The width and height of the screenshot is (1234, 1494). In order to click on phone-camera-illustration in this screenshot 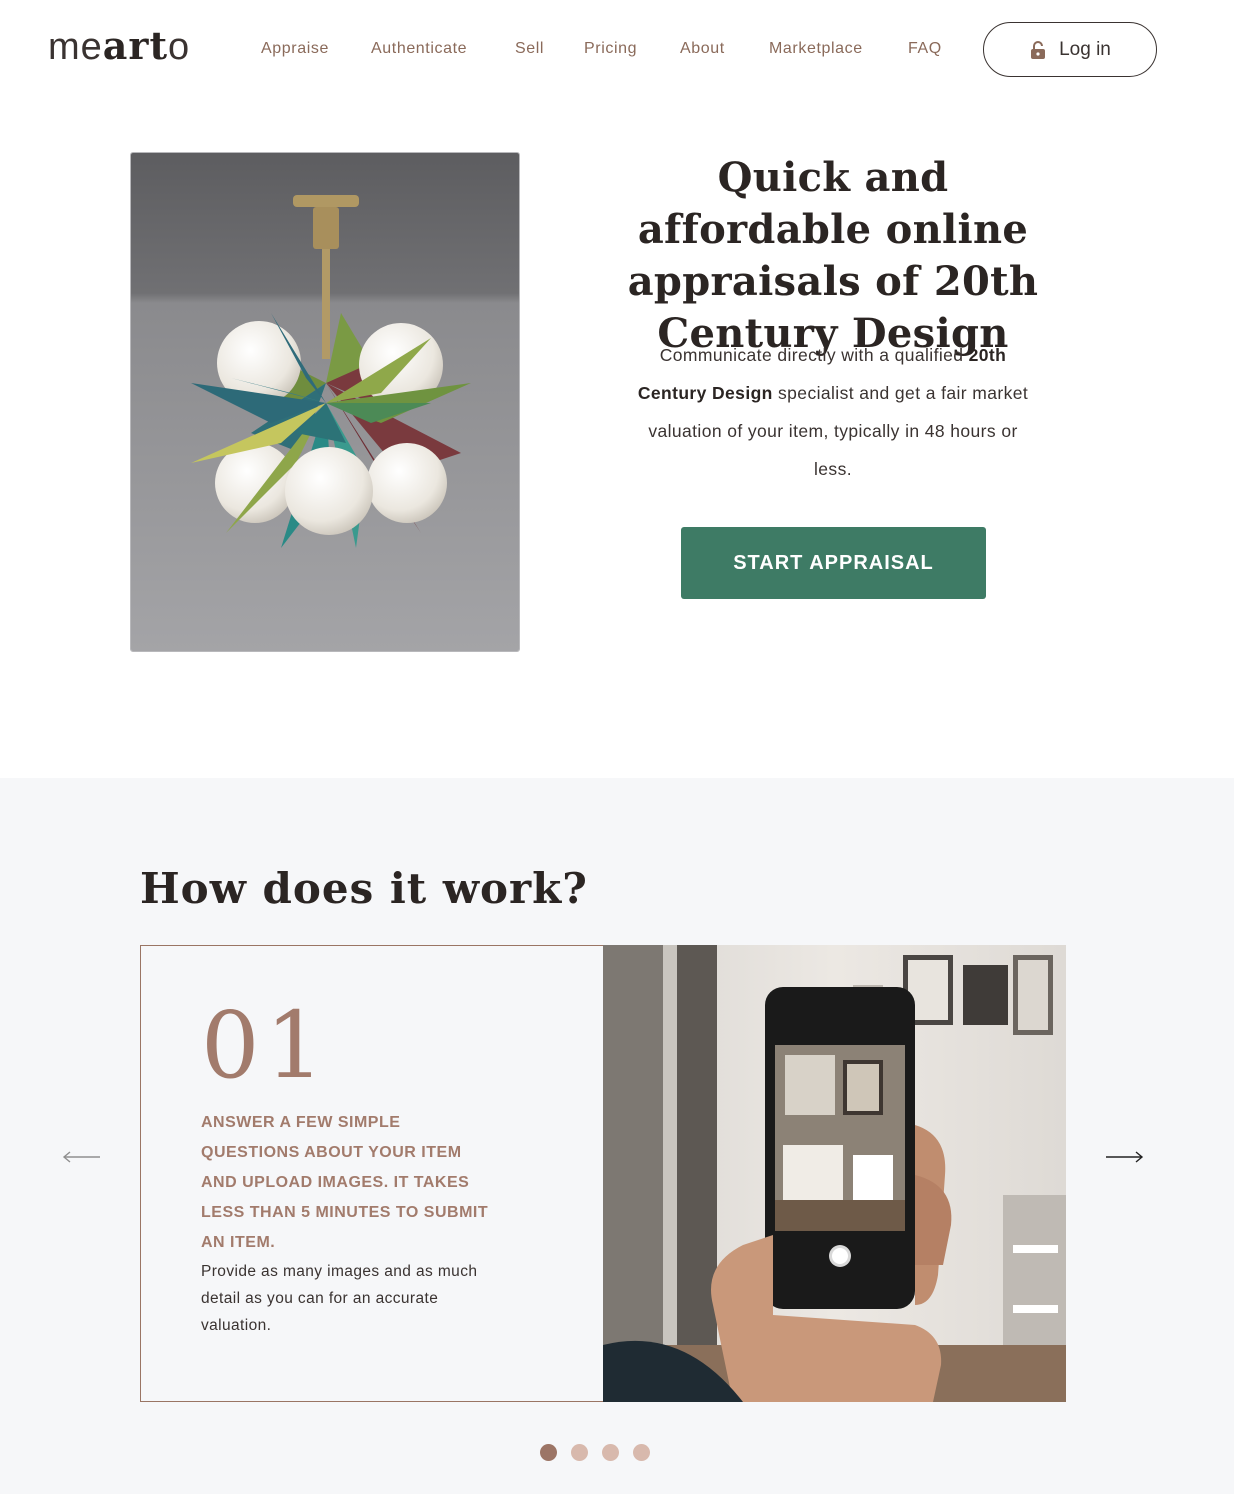, I will do `click(834, 1173)`.